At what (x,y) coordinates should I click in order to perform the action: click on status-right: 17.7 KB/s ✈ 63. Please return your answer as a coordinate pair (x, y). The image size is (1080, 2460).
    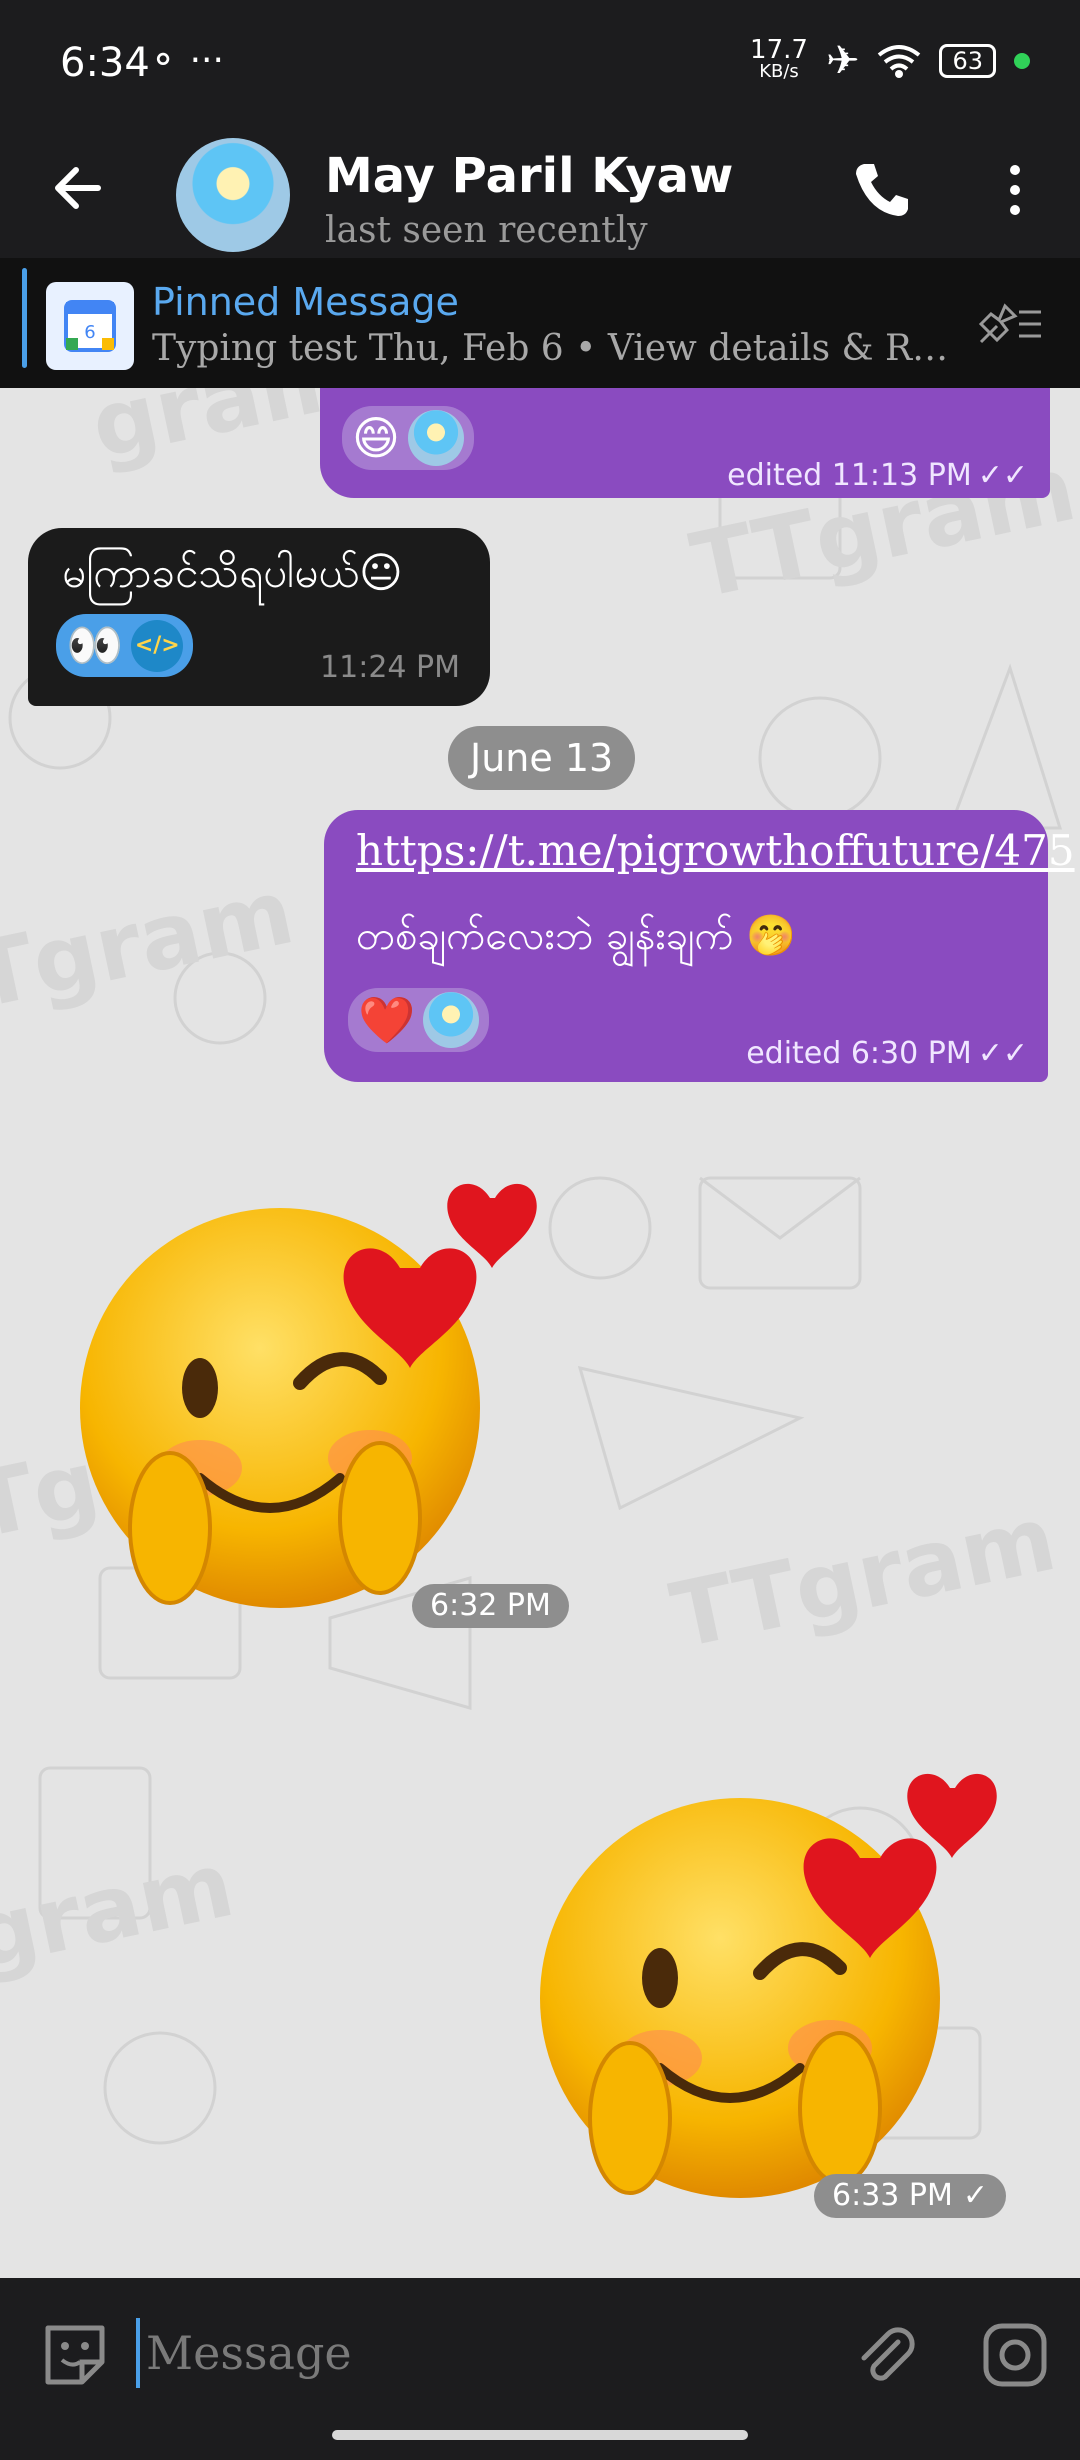
    Looking at the image, I should click on (890, 59).